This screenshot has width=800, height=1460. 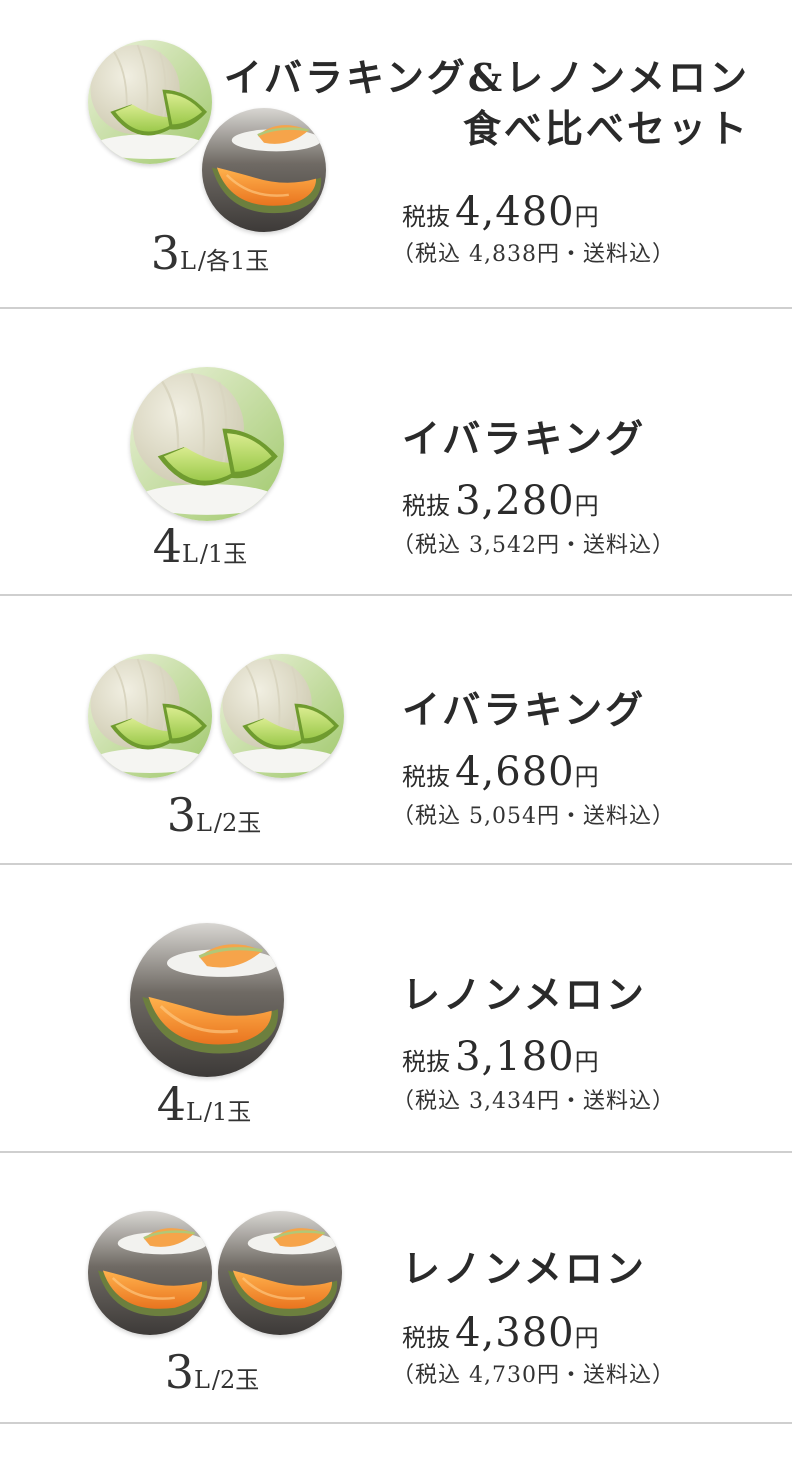 I want to click on price-excl-tax: 税抜 4,480円, so click(x=500, y=212).